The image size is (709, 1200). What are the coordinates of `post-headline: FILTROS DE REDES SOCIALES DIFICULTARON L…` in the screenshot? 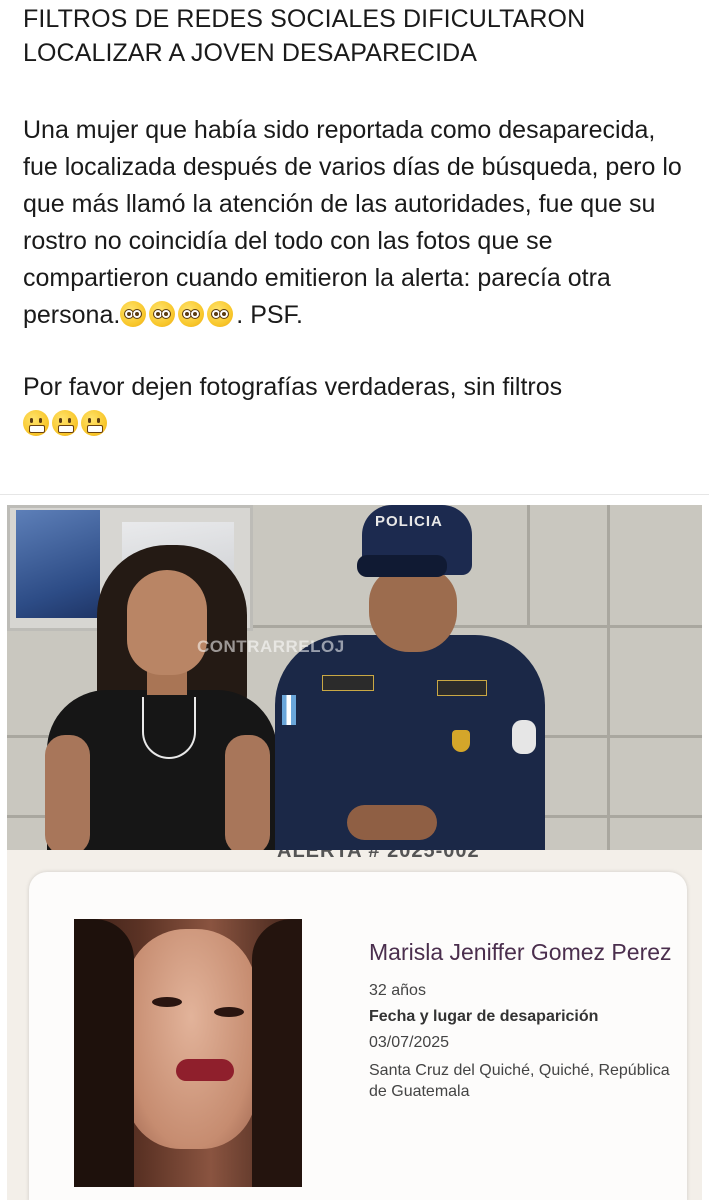 It's located at (358, 36).